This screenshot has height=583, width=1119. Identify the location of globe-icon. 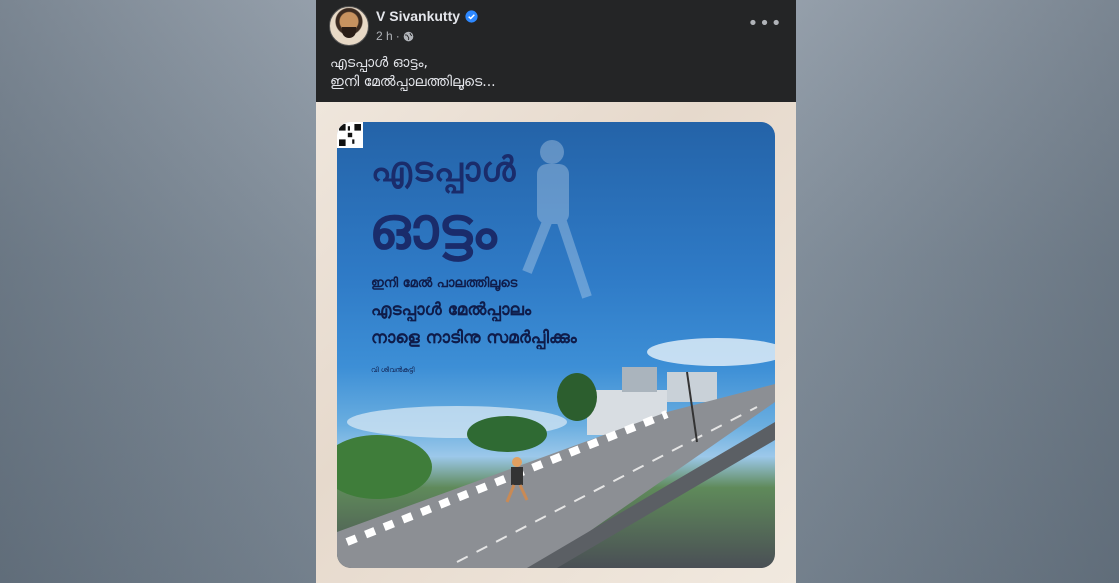
(408, 36).